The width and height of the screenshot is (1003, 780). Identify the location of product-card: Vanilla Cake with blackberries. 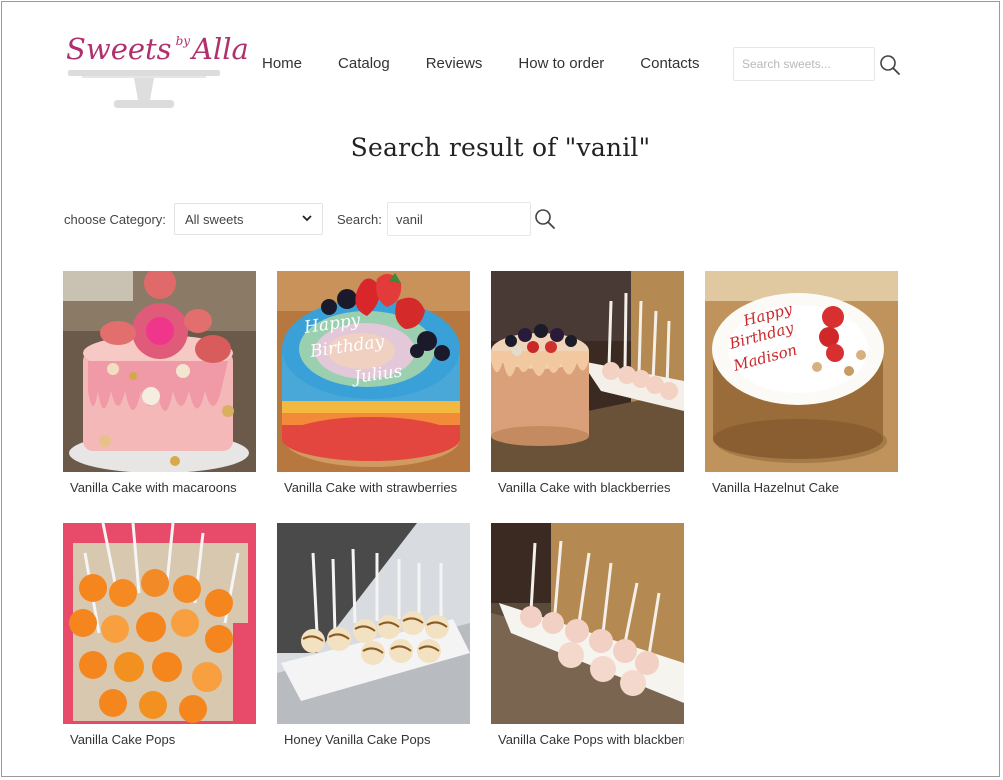
(587, 383).